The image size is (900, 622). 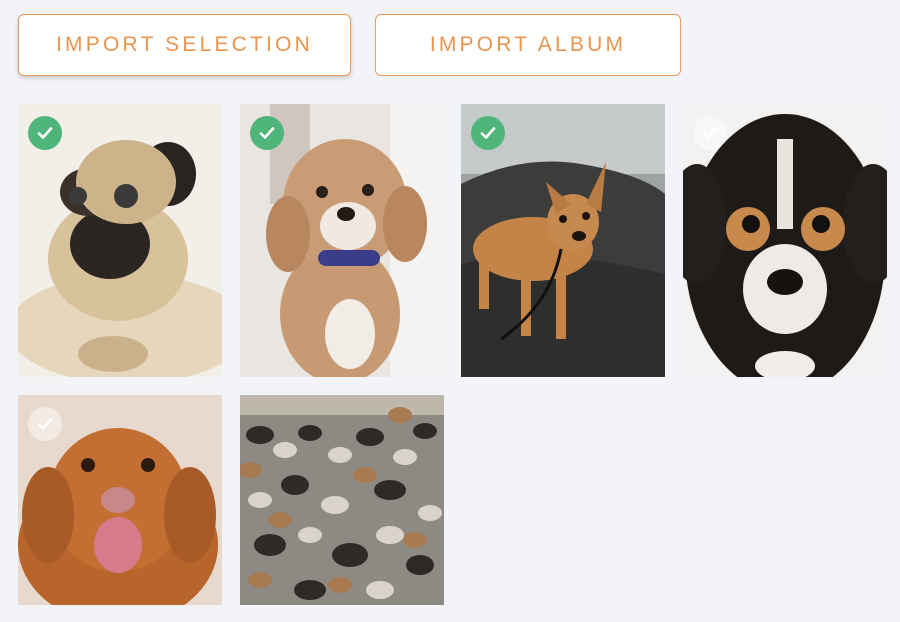 I want to click on photo-tile-tricolor-puppy, so click(x=785, y=240).